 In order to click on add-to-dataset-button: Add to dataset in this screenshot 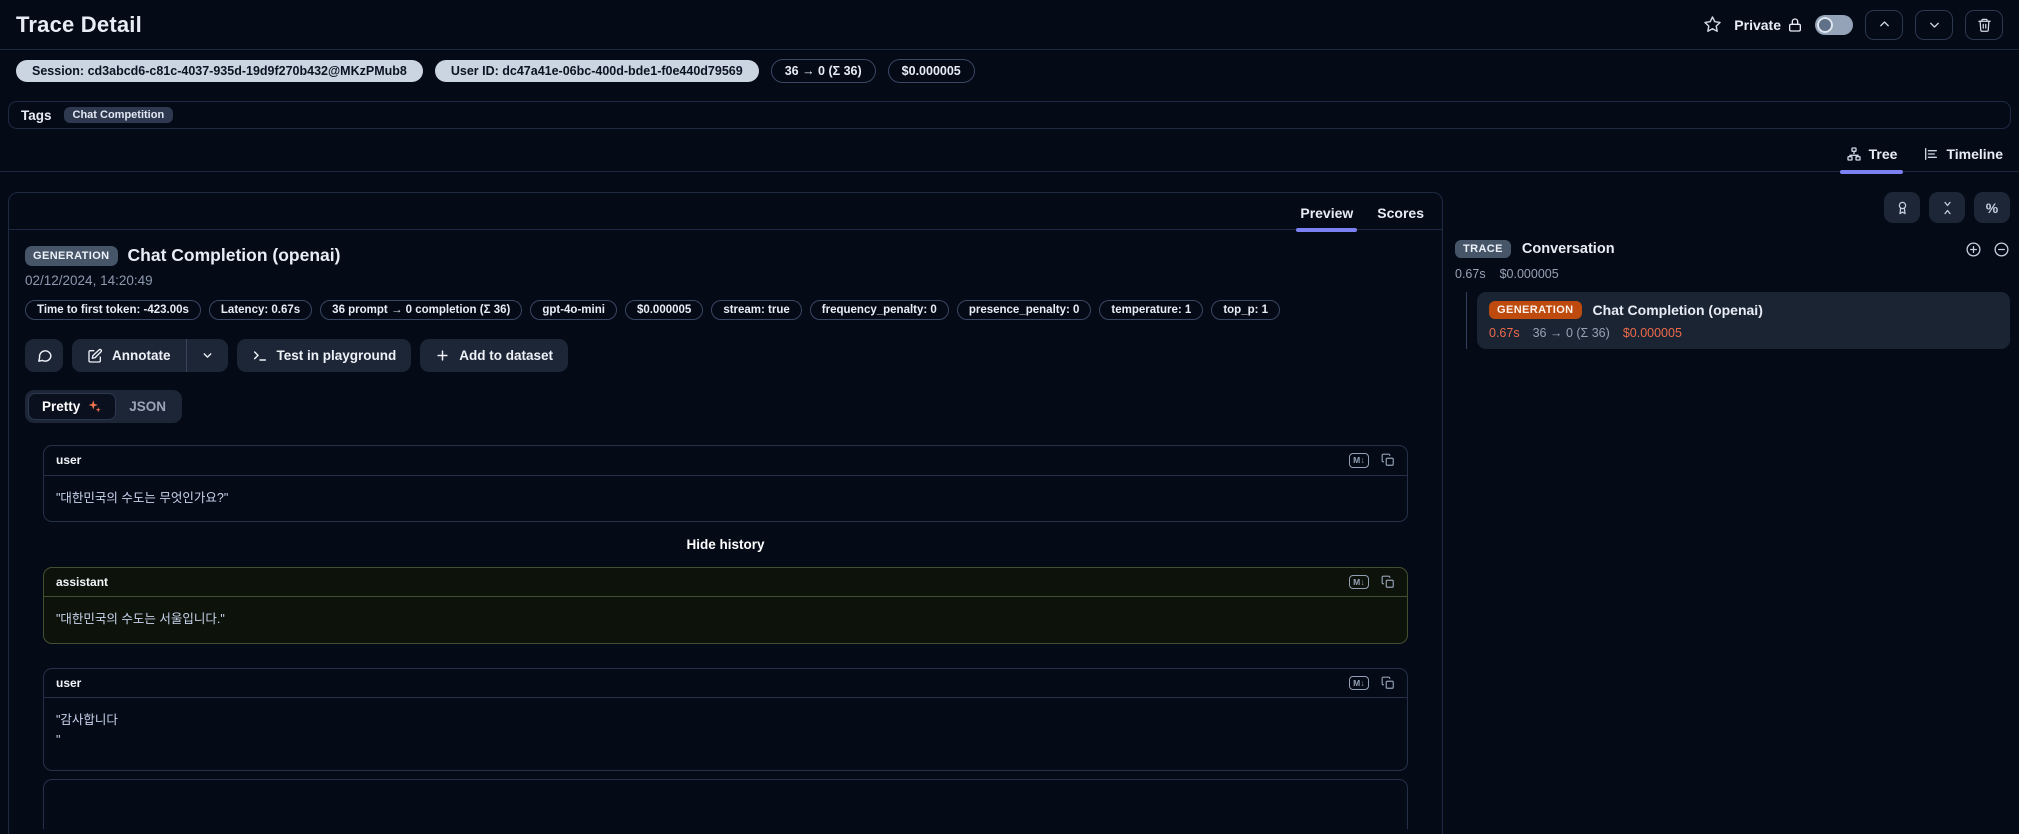, I will do `click(494, 355)`.